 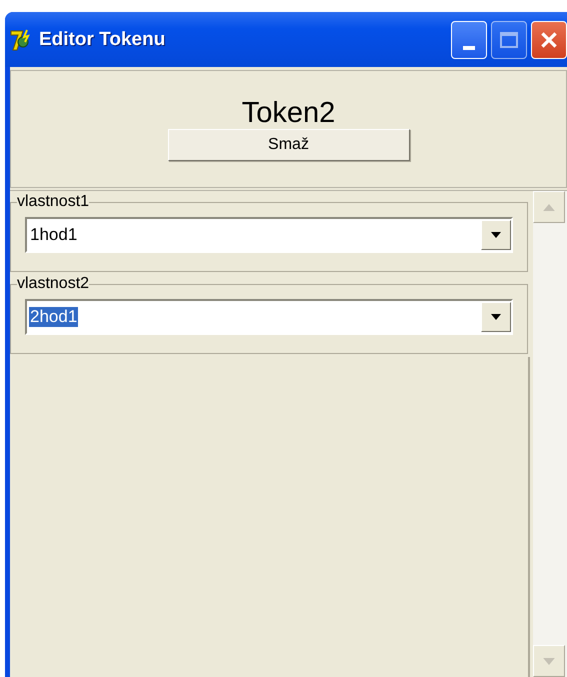 I want to click on group-label: vlastnost2, so click(x=53, y=284).